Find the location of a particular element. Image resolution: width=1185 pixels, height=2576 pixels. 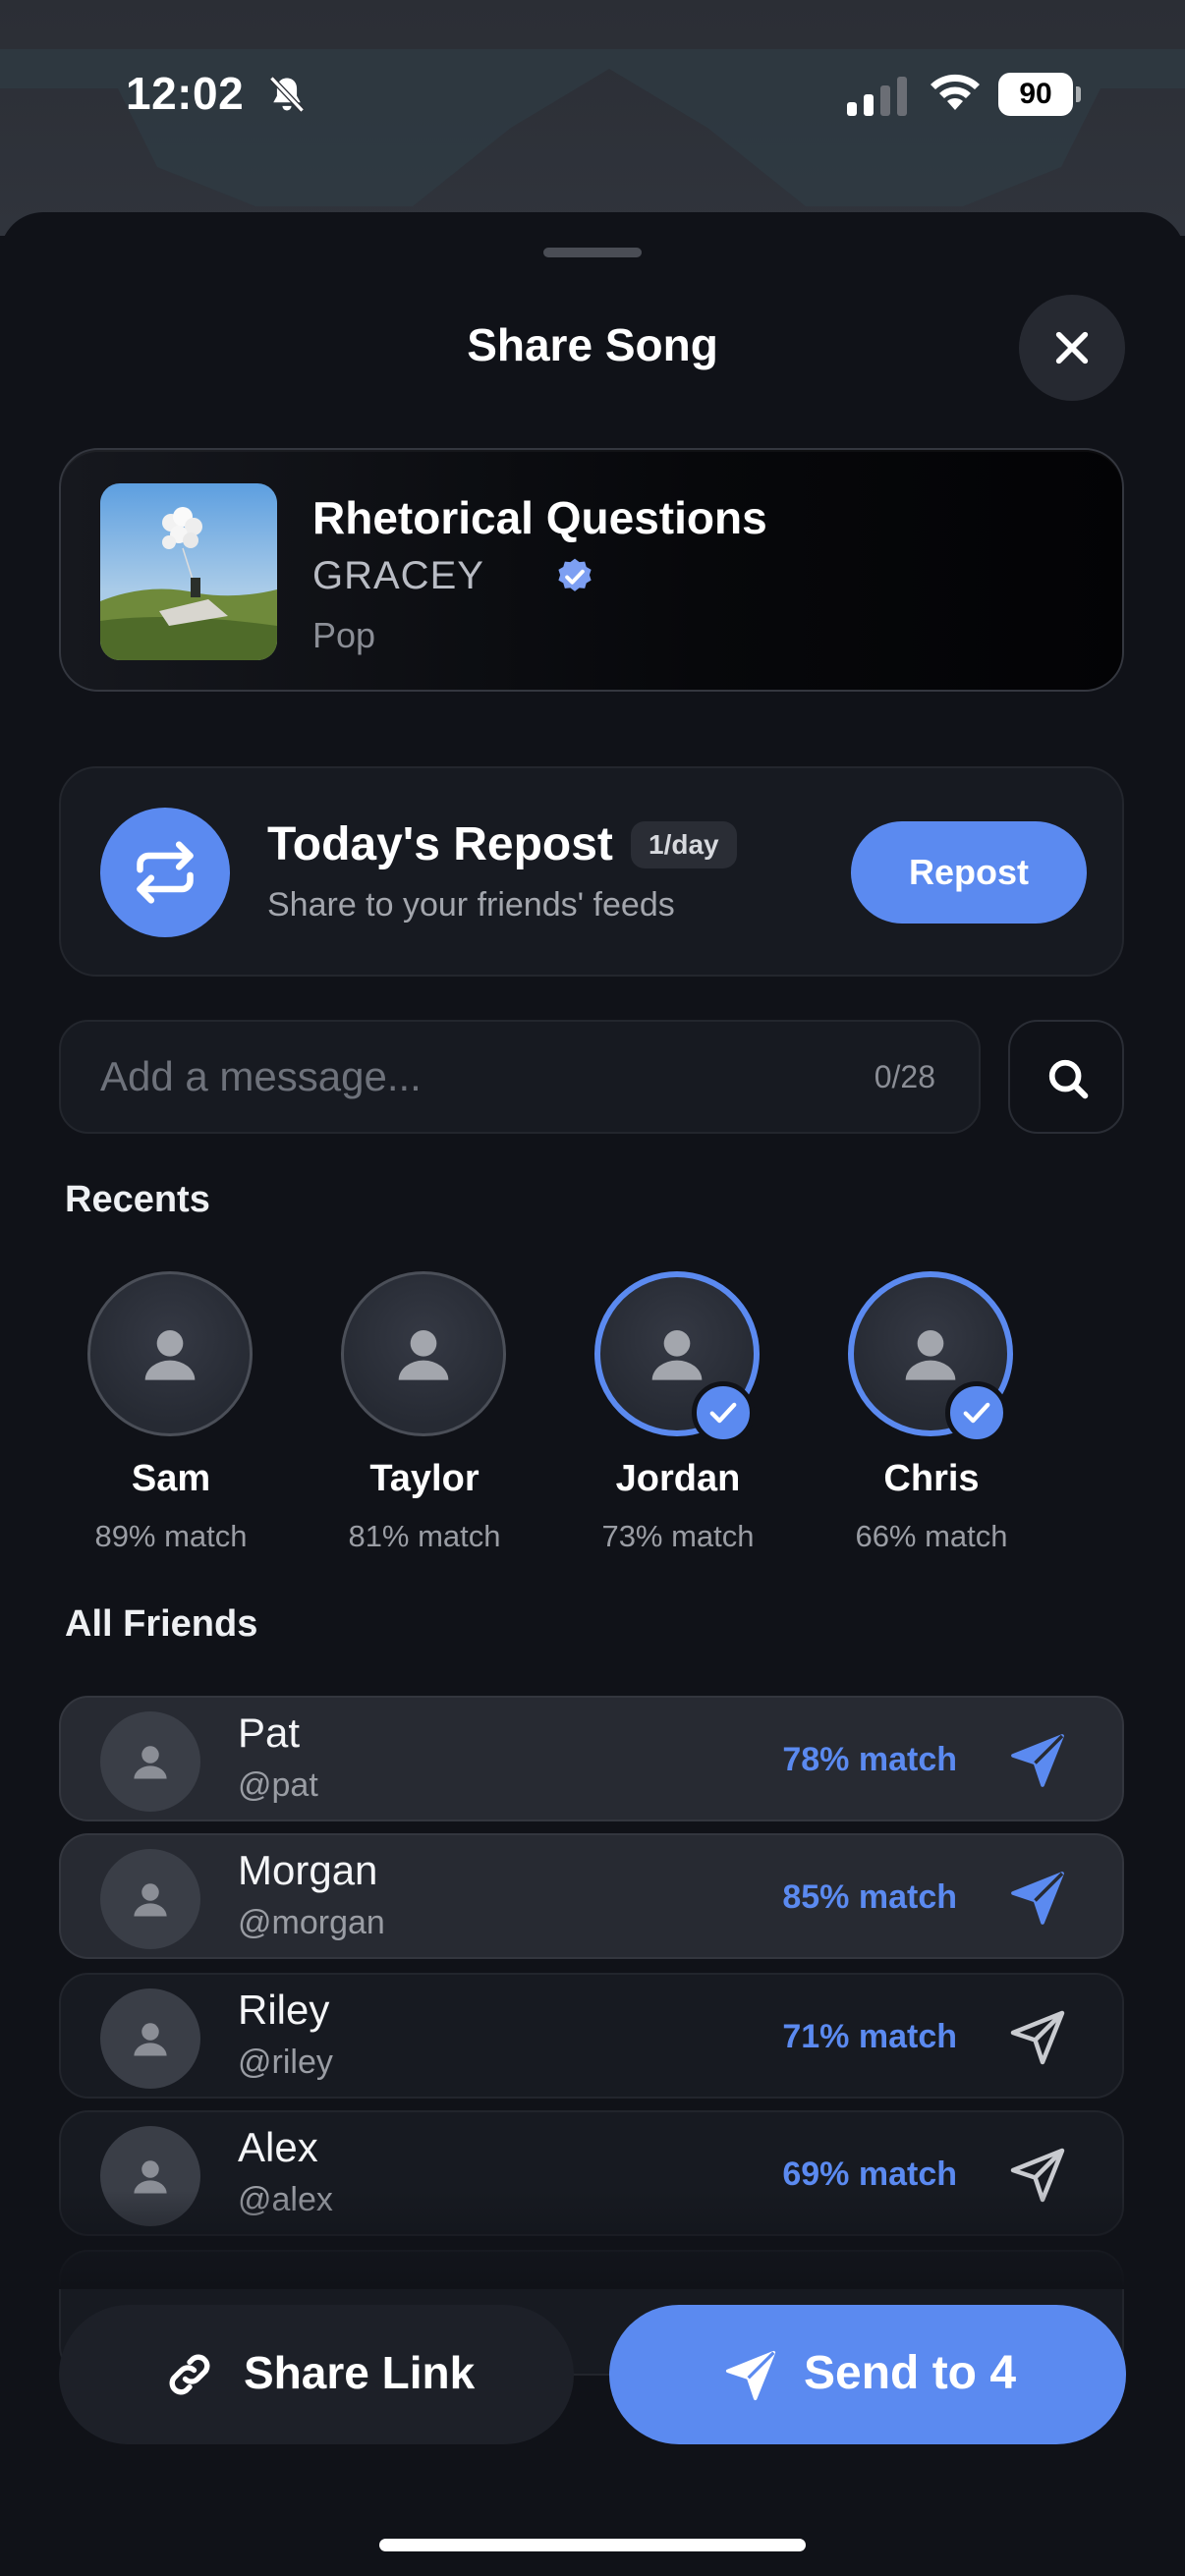

list-item: Riley @riley 71% match is located at coordinates (592, 2036).